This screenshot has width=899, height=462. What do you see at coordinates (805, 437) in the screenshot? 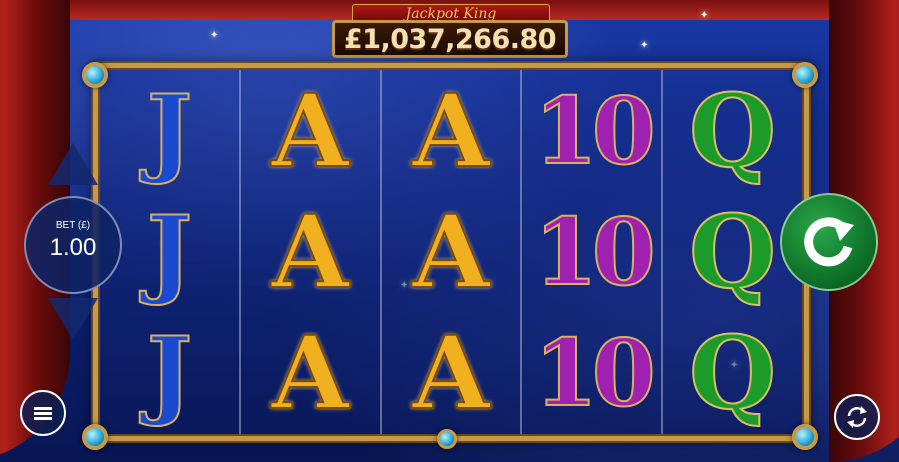
I see `corner-gem-bottom-right` at bounding box center [805, 437].